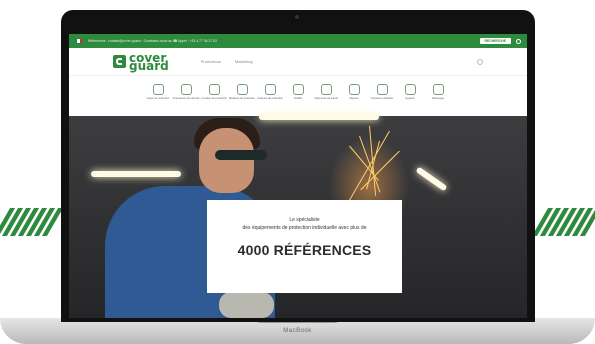 The width and height of the screenshot is (595, 344). I want to click on category-label: Vêtements de travail, so click(326, 98).